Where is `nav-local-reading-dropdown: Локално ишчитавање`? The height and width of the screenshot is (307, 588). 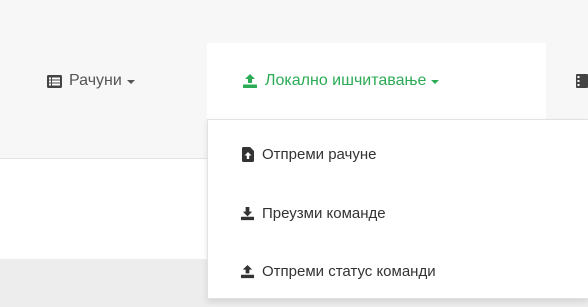
nav-local-reading-dropdown: Локално ишчитавање is located at coordinates (376, 81).